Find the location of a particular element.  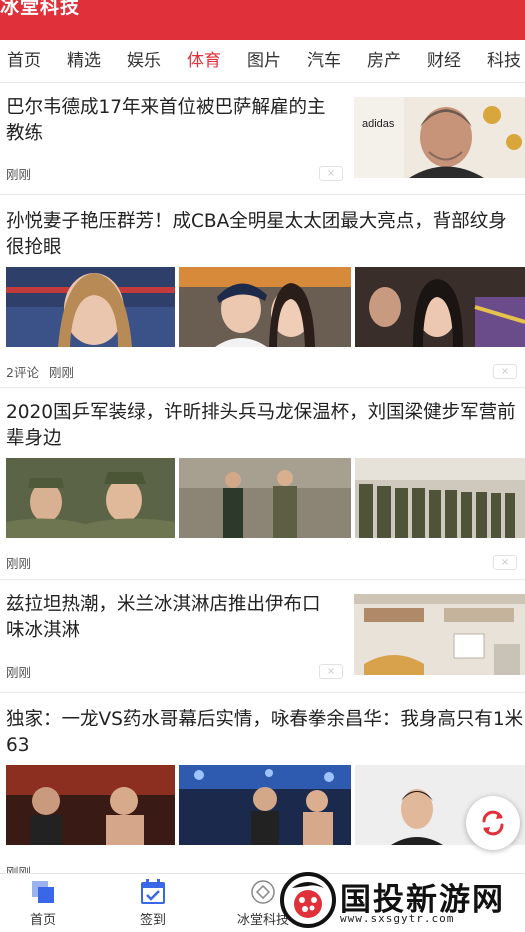

fighters-arena-photo is located at coordinates (265, 805).